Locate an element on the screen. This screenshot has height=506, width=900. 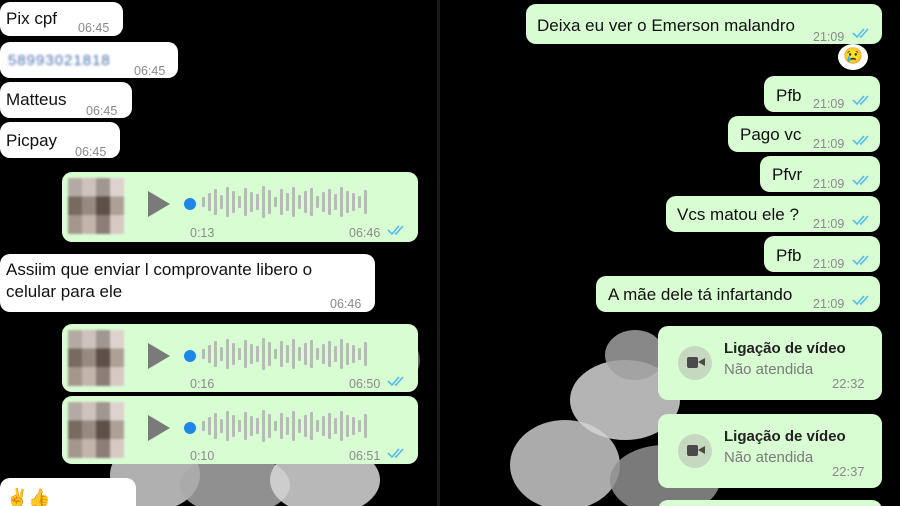
call-title: Ligação de vídeo is located at coordinates (785, 436).